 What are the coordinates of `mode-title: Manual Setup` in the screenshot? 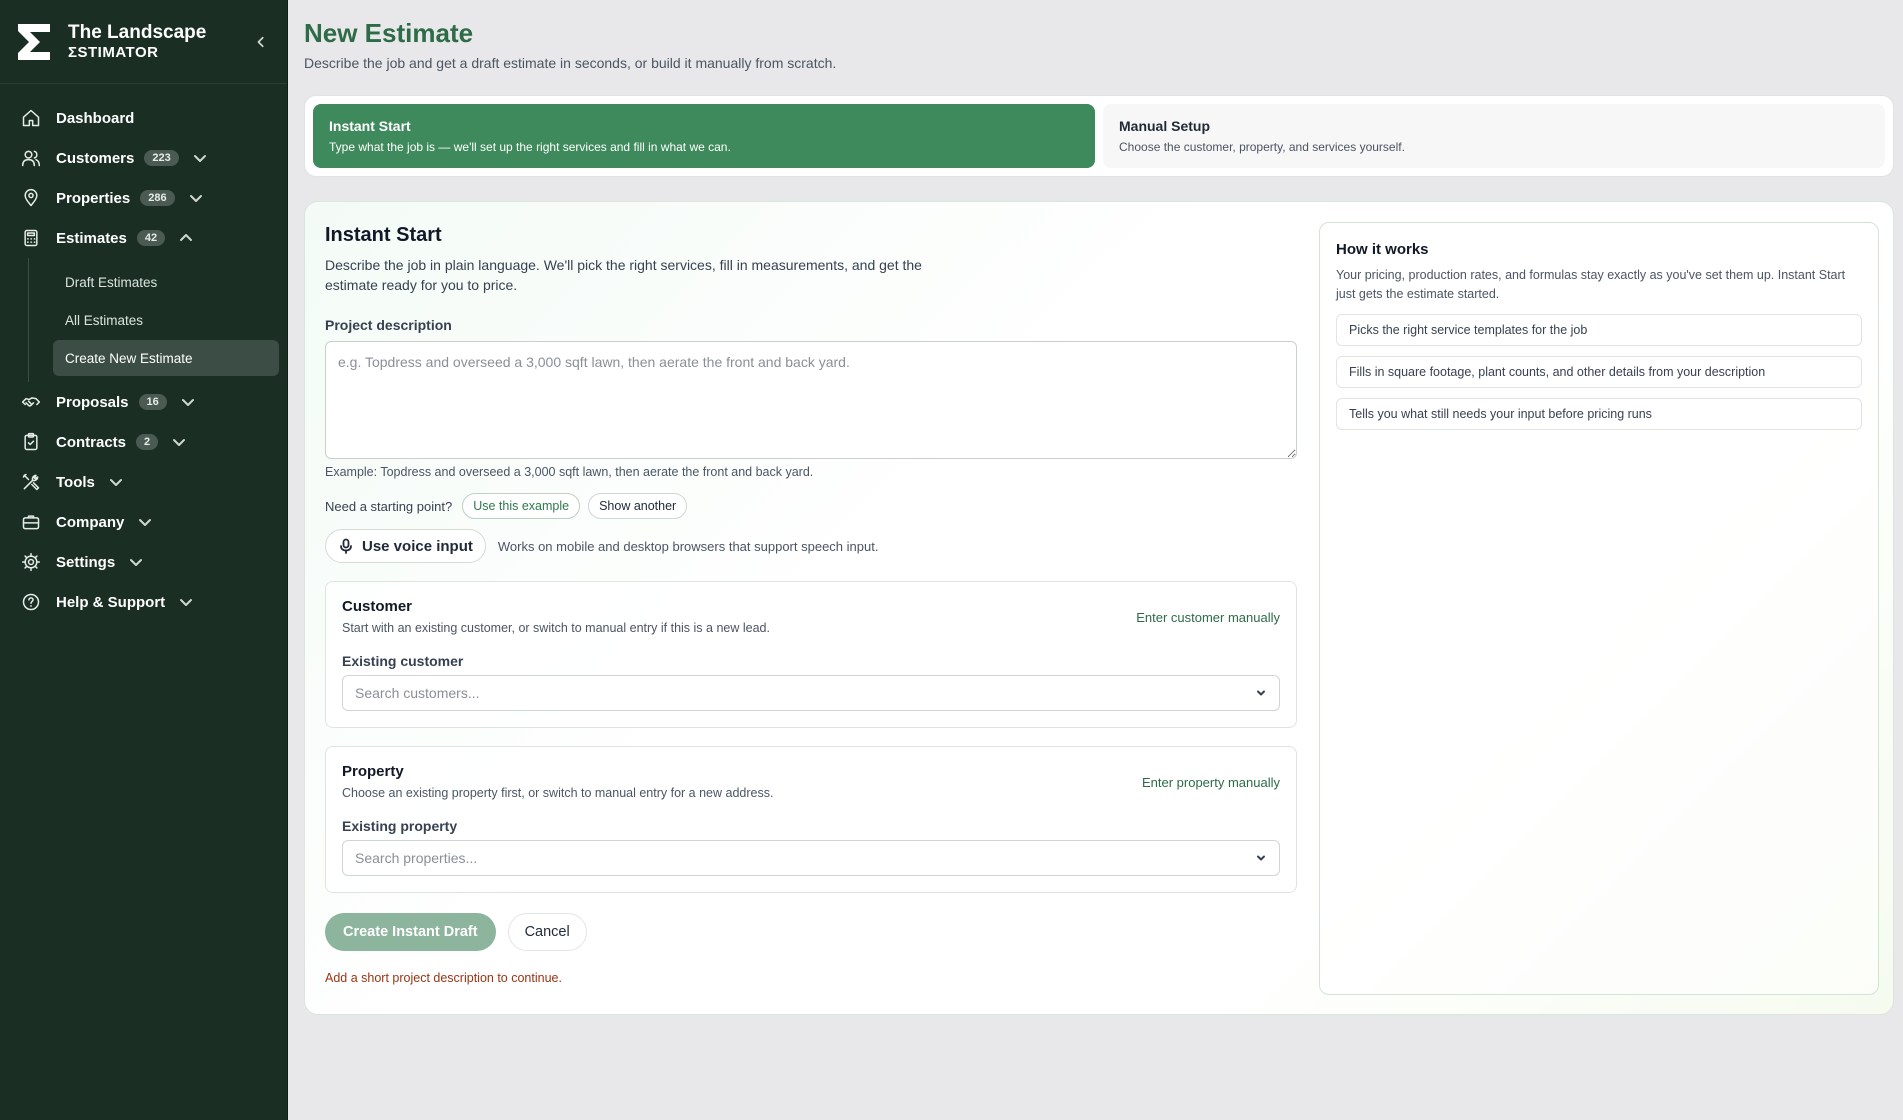 It's located at (1165, 126).